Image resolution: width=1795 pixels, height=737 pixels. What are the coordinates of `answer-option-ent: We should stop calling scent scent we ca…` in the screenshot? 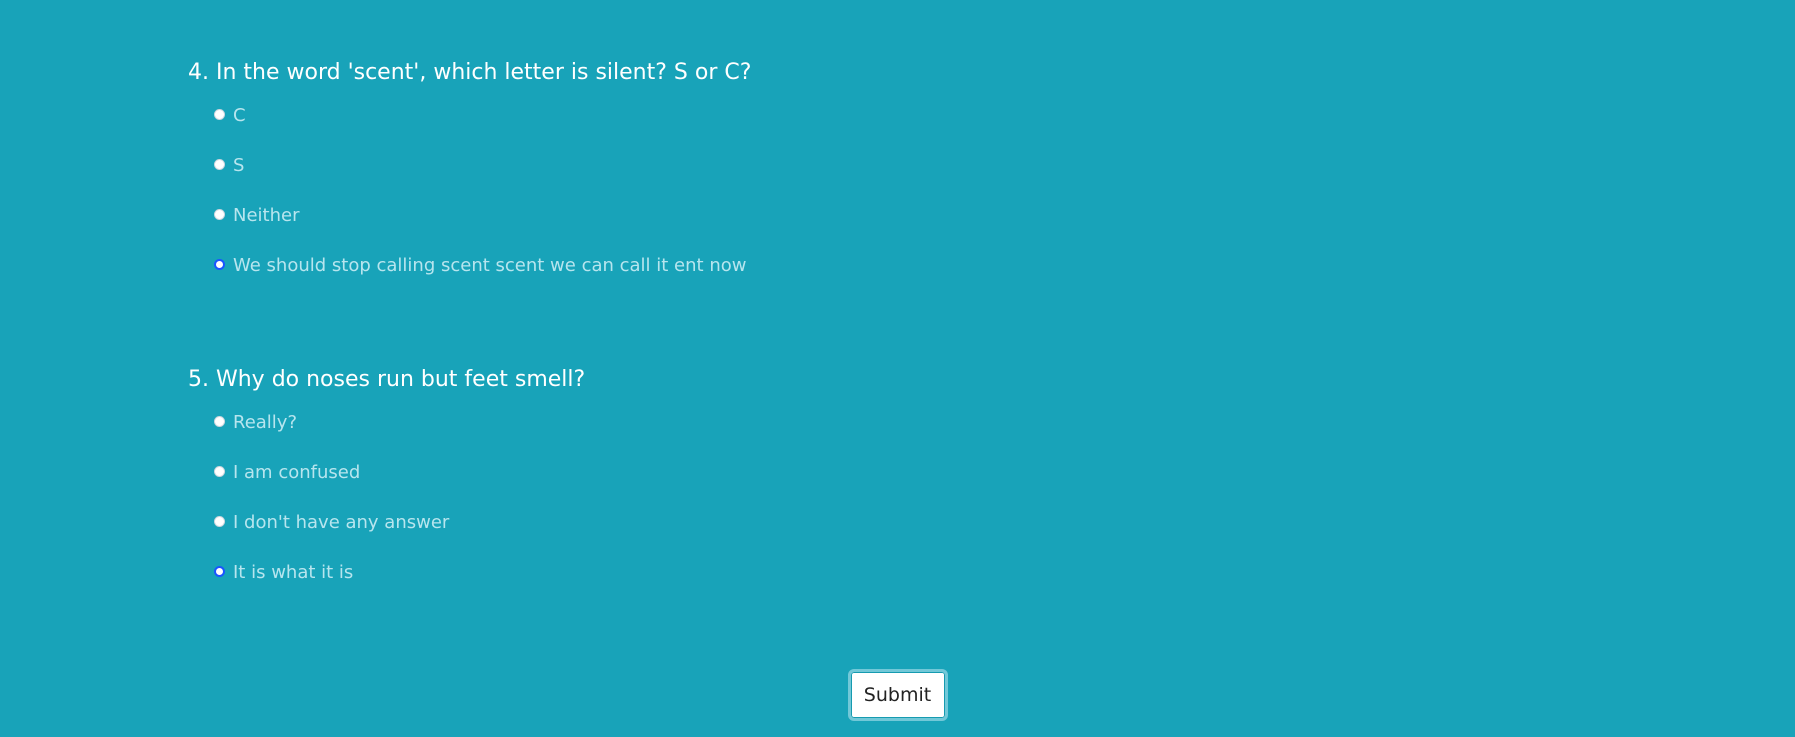 It's located at (901, 265).